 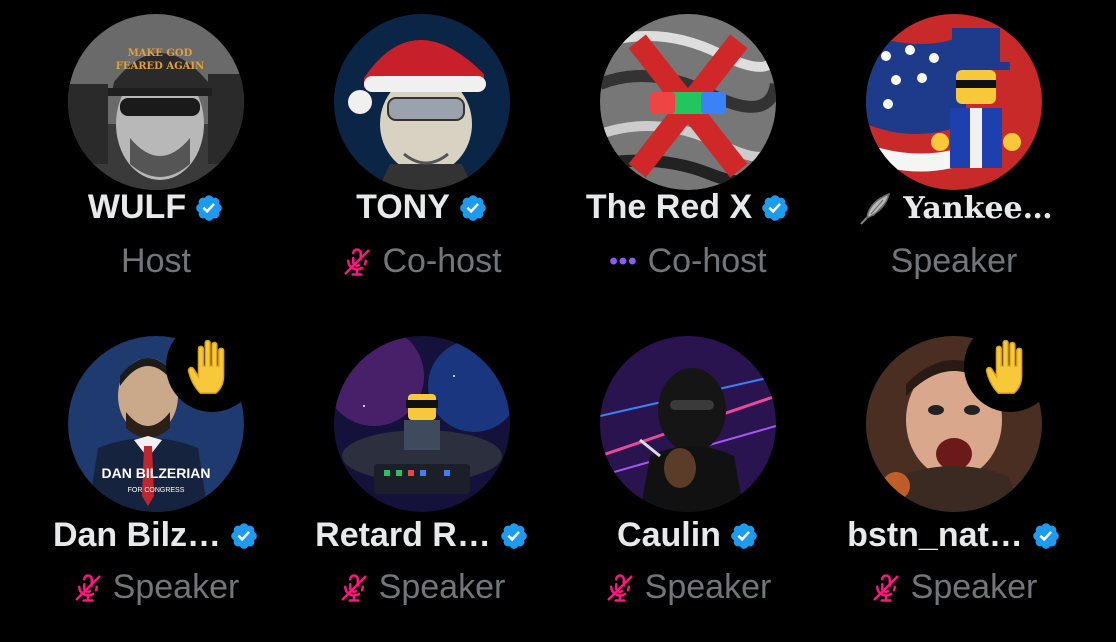 What do you see at coordinates (137, 207) in the screenshot?
I see `participant-name: WULF` at bounding box center [137, 207].